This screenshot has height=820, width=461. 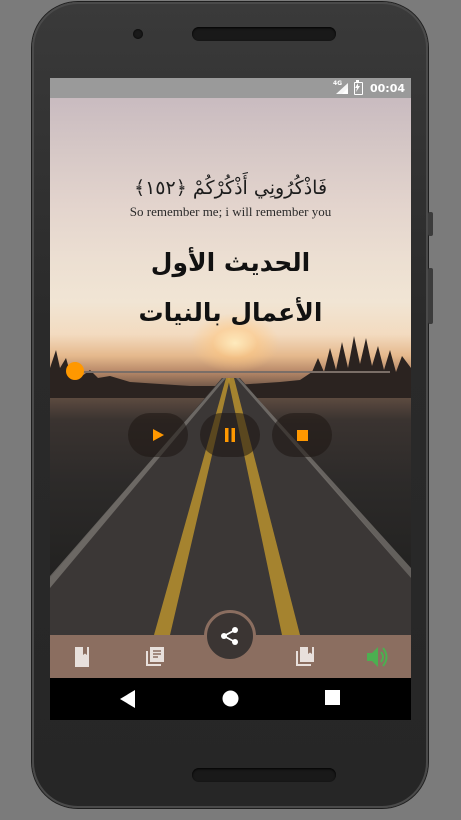 What do you see at coordinates (264, 775) in the screenshot?
I see `bottom-speaker` at bounding box center [264, 775].